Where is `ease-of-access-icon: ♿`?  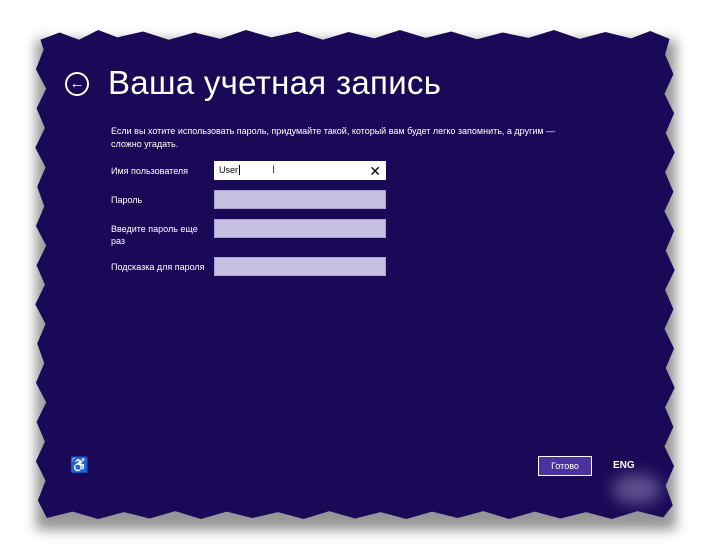 ease-of-access-icon: ♿ is located at coordinates (79, 465).